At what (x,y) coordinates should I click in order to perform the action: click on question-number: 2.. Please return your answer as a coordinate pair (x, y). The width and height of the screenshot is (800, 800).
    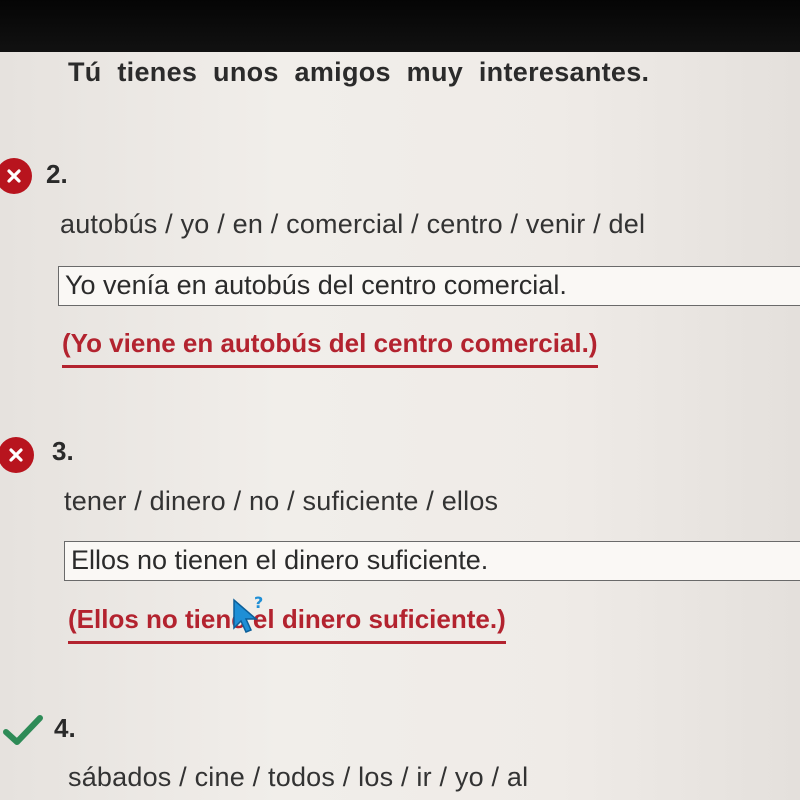
    Looking at the image, I should click on (57, 174).